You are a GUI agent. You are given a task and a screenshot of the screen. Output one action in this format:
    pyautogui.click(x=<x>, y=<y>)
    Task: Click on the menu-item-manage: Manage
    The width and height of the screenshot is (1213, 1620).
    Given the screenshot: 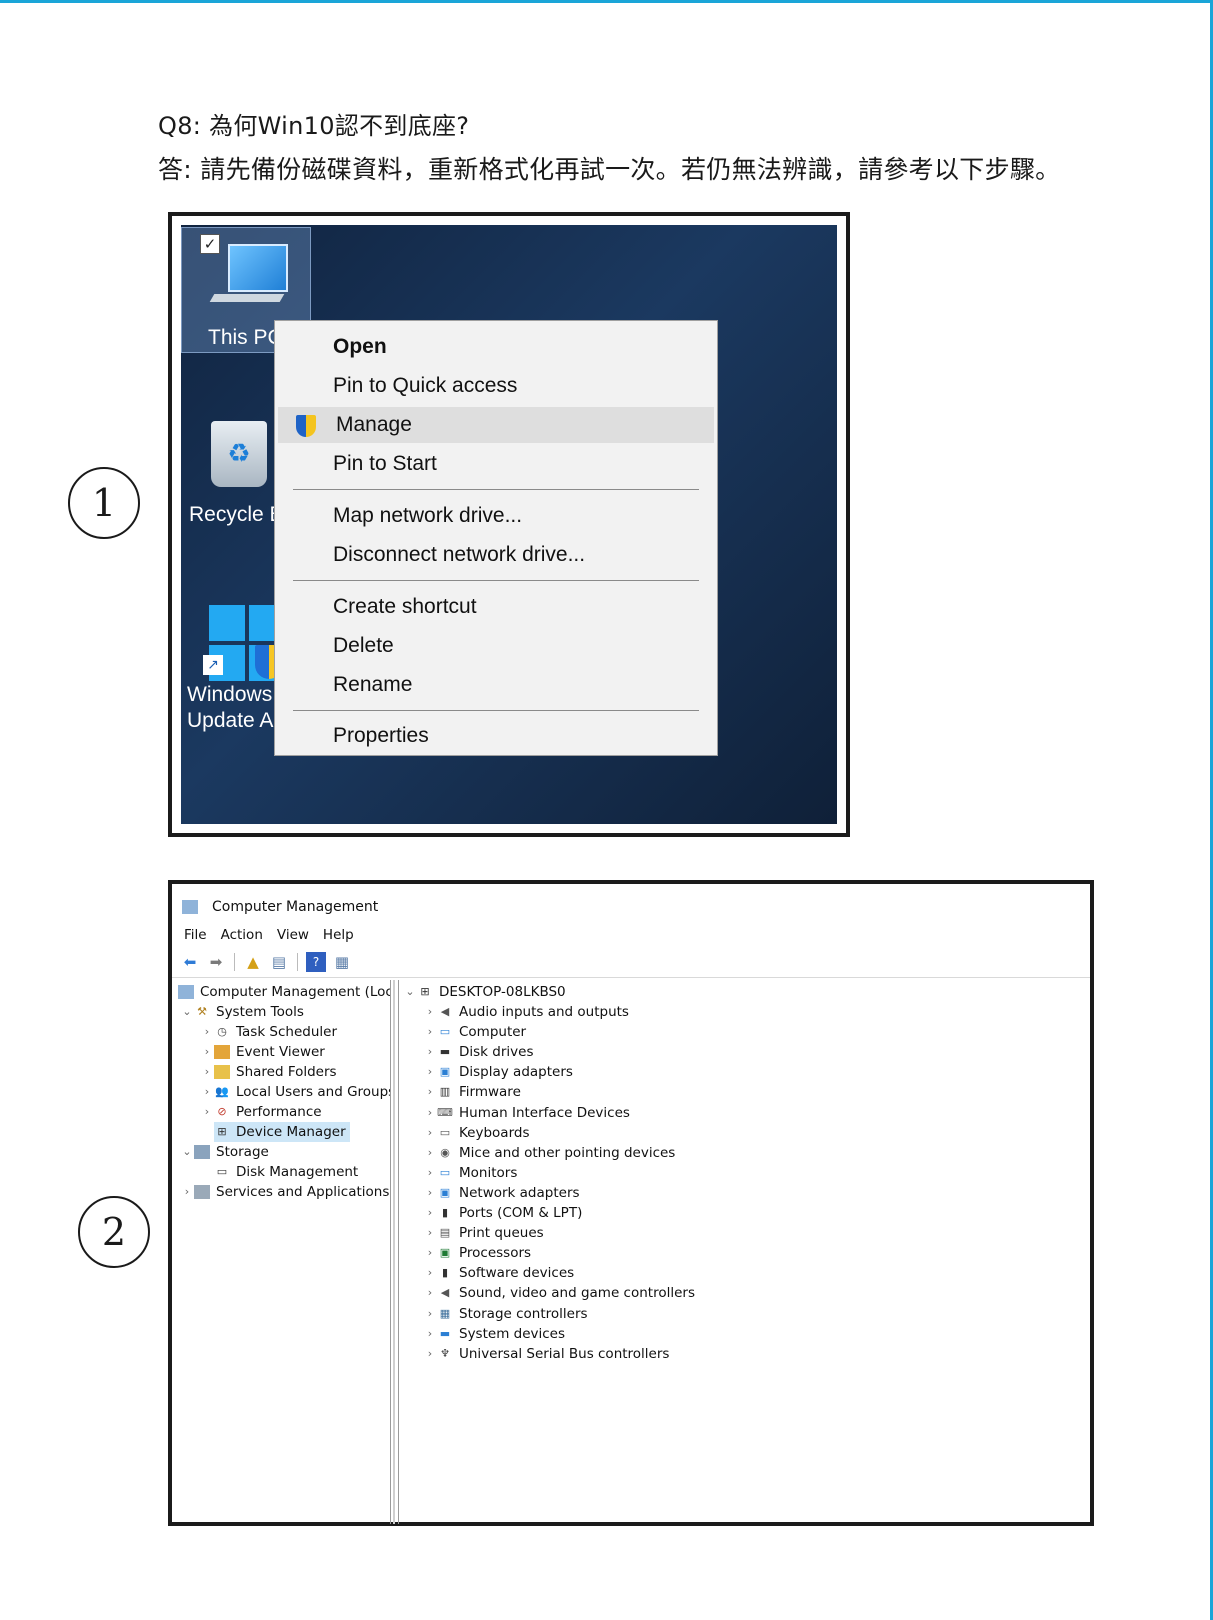 What is the action you would take?
    pyautogui.click(x=496, y=425)
    